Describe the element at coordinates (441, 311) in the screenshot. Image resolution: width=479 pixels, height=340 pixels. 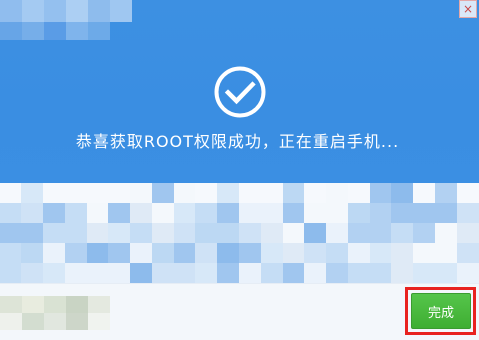
I see `done-button: 完成` at that location.